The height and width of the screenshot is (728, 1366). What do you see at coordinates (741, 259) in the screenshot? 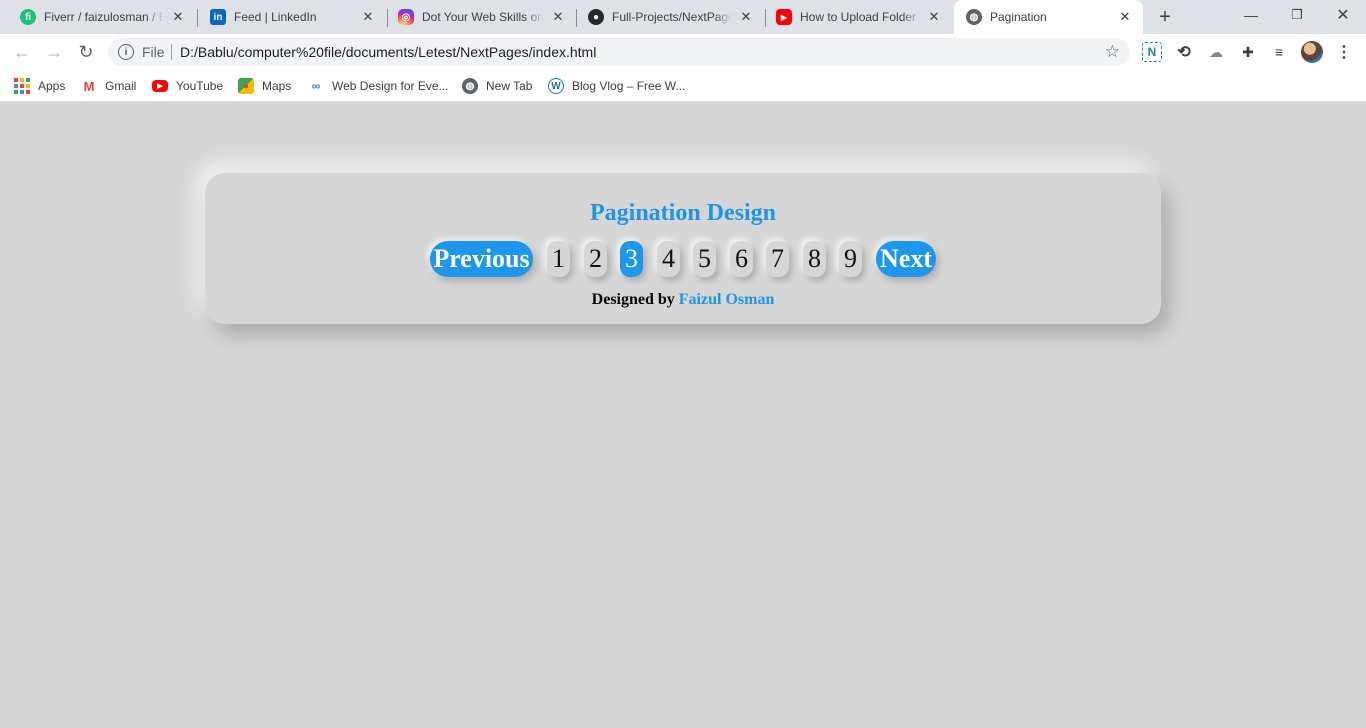
I see `page-button-6: 6` at bounding box center [741, 259].